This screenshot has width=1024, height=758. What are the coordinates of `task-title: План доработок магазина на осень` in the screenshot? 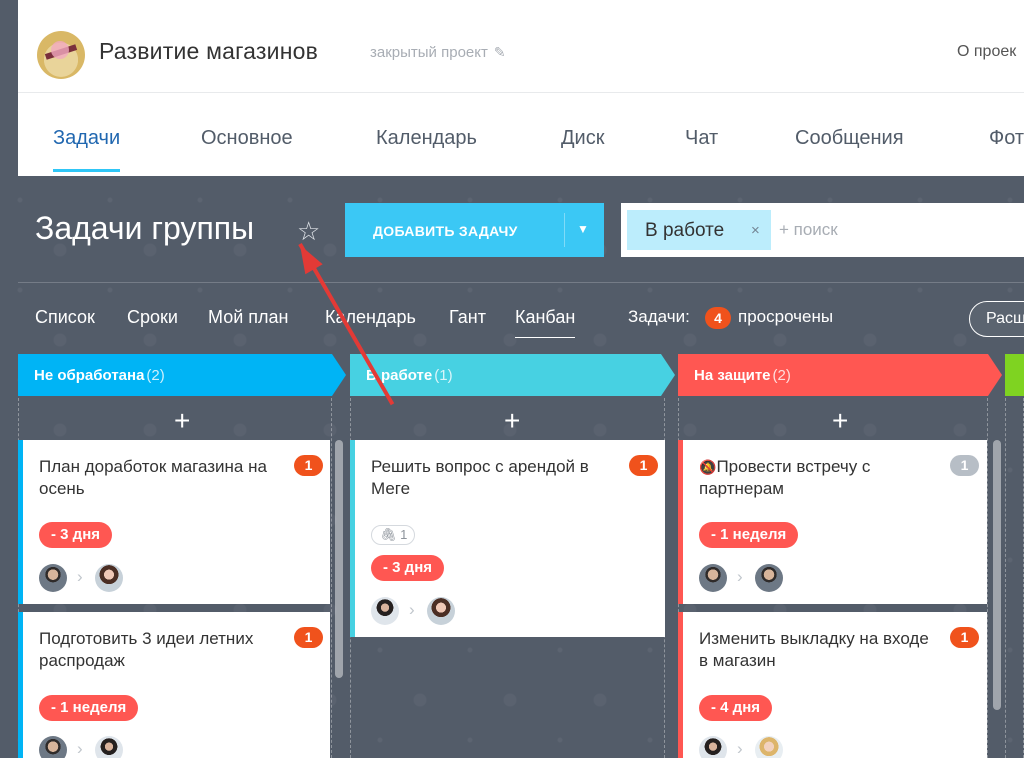 It's located at (154, 478).